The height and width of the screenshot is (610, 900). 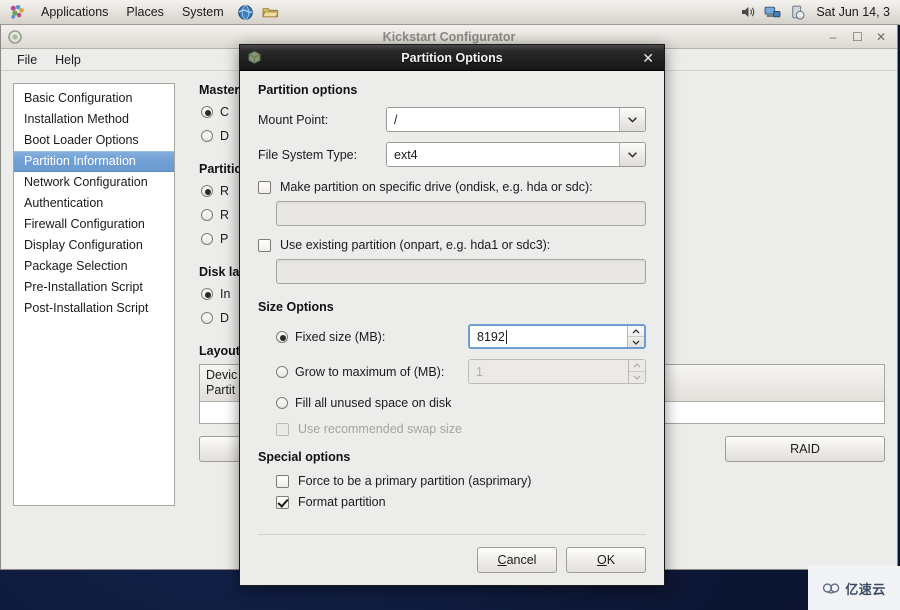 What do you see at coordinates (380, 429) in the screenshot?
I see `recommended-swap-label: Use recommended swap size` at bounding box center [380, 429].